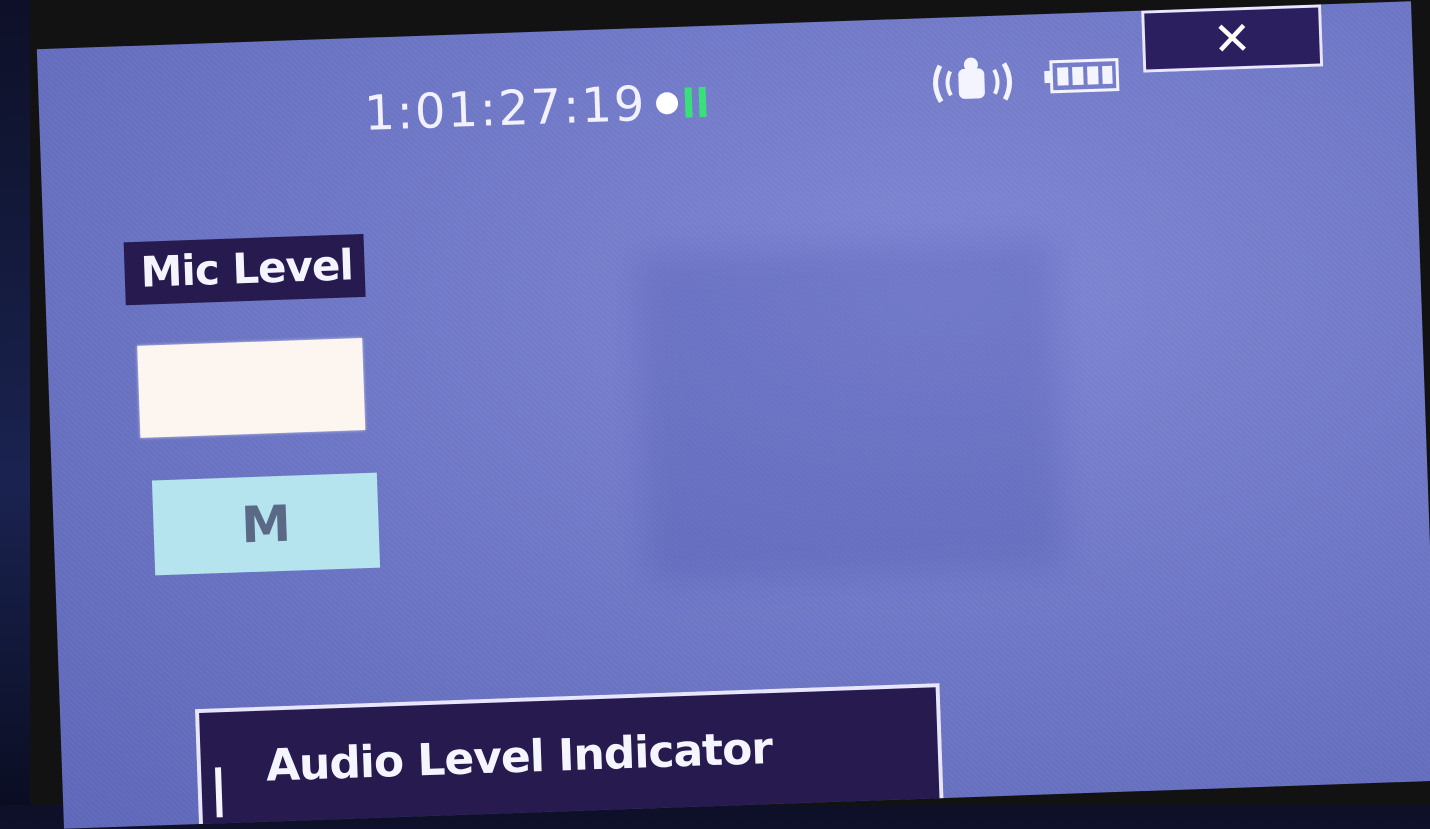 This screenshot has width=1430, height=829. What do you see at coordinates (1082, 75) in the screenshot?
I see `battery-icon` at bounding box center [1082, 75].